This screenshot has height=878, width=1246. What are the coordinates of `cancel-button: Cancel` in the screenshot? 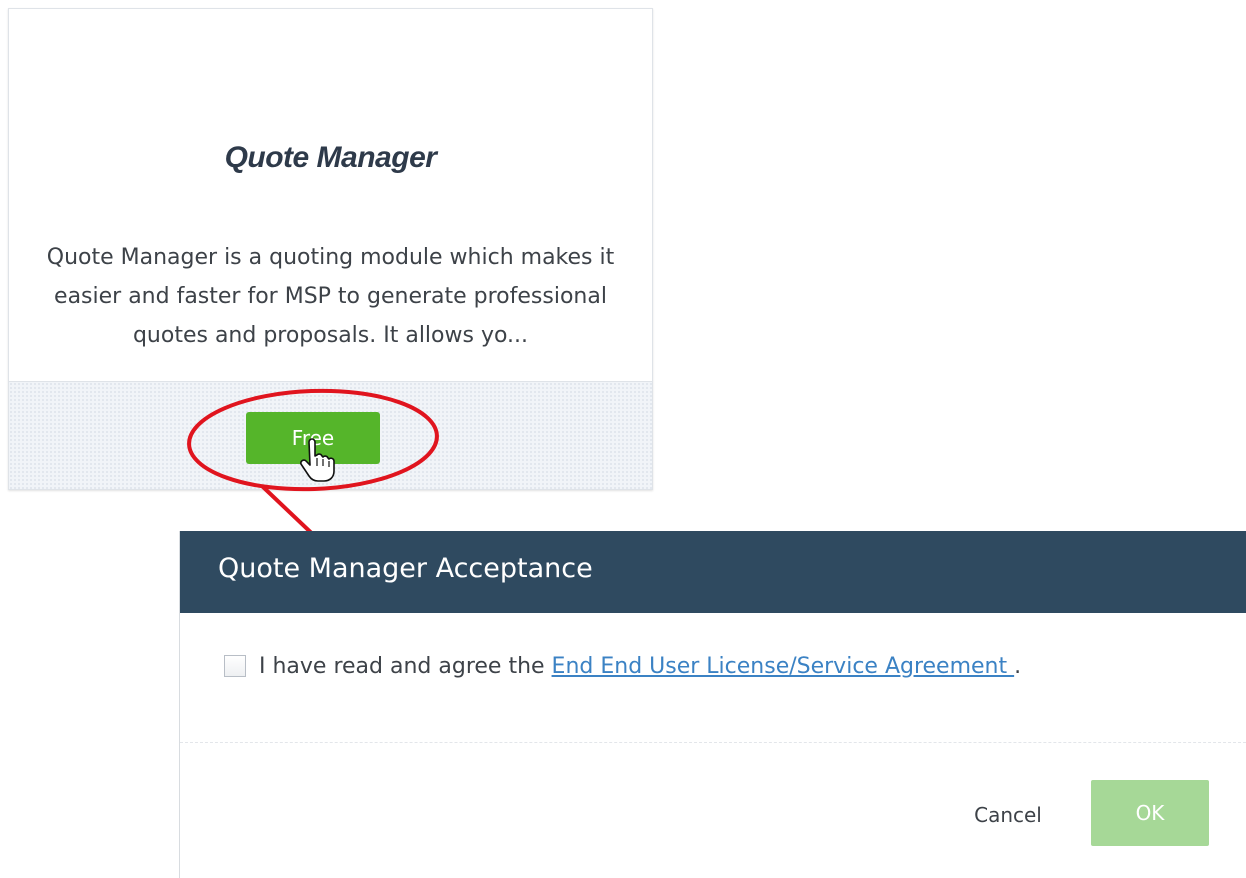 It's located at (1008, 815).